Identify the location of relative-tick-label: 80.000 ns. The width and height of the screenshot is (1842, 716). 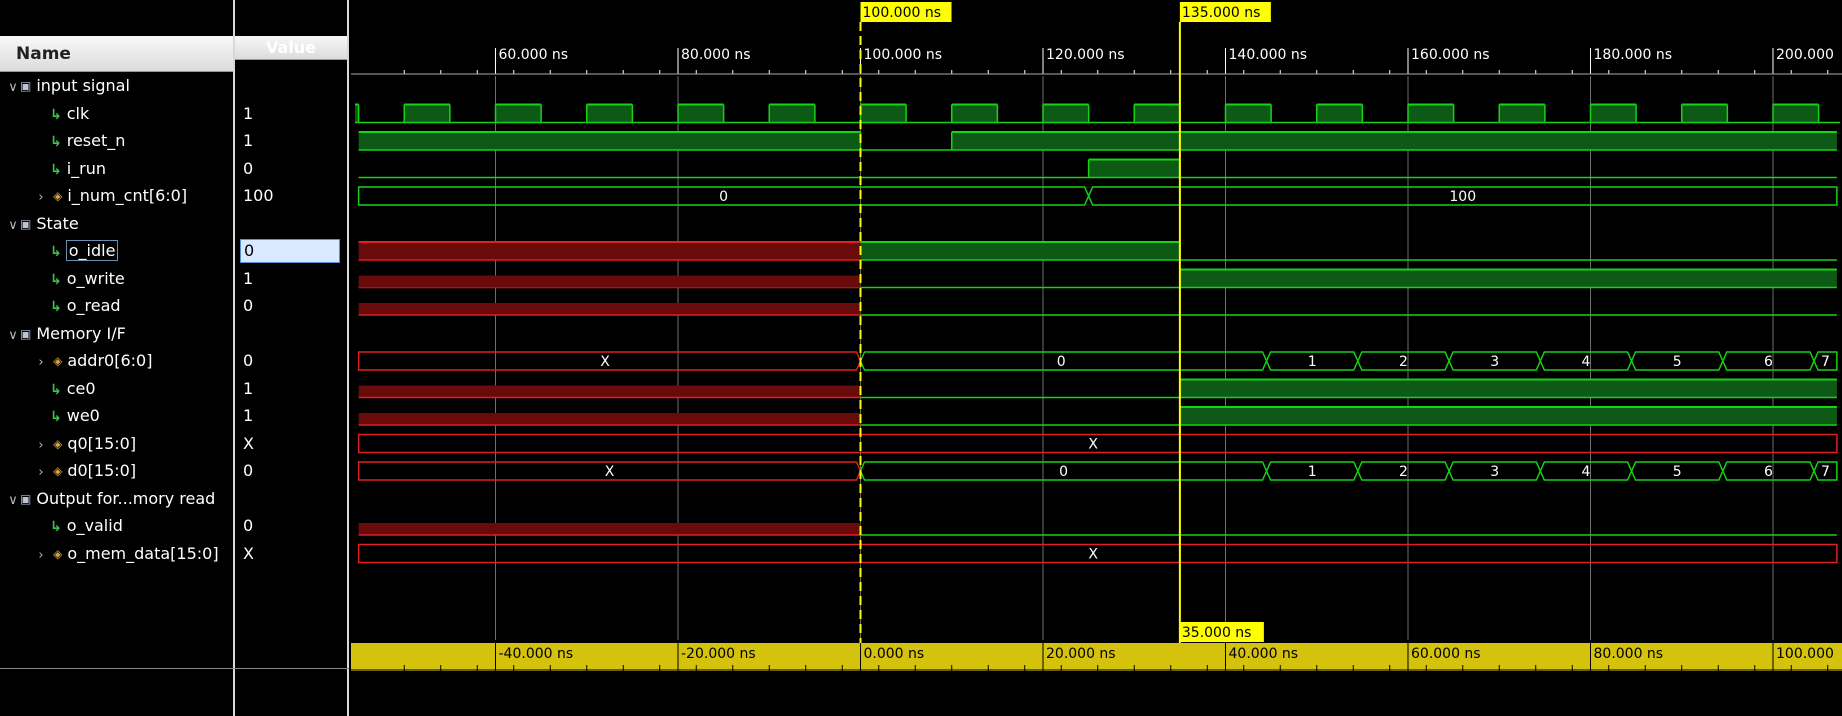
(1629, 654).